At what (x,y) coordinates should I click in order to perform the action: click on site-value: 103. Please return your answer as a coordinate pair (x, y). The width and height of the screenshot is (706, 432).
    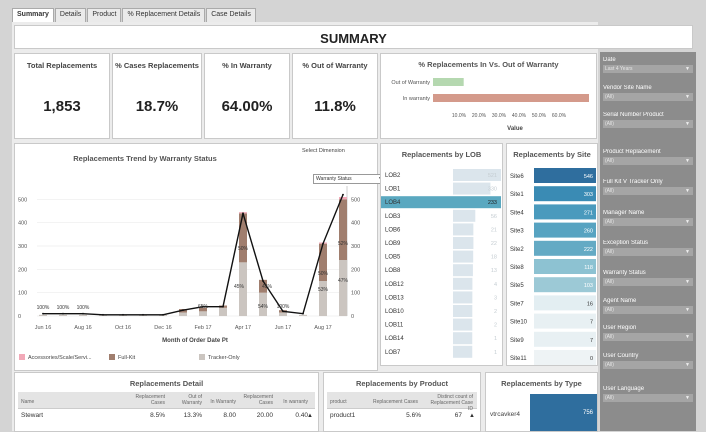
    Looking at the image, I should click on (588, 286).